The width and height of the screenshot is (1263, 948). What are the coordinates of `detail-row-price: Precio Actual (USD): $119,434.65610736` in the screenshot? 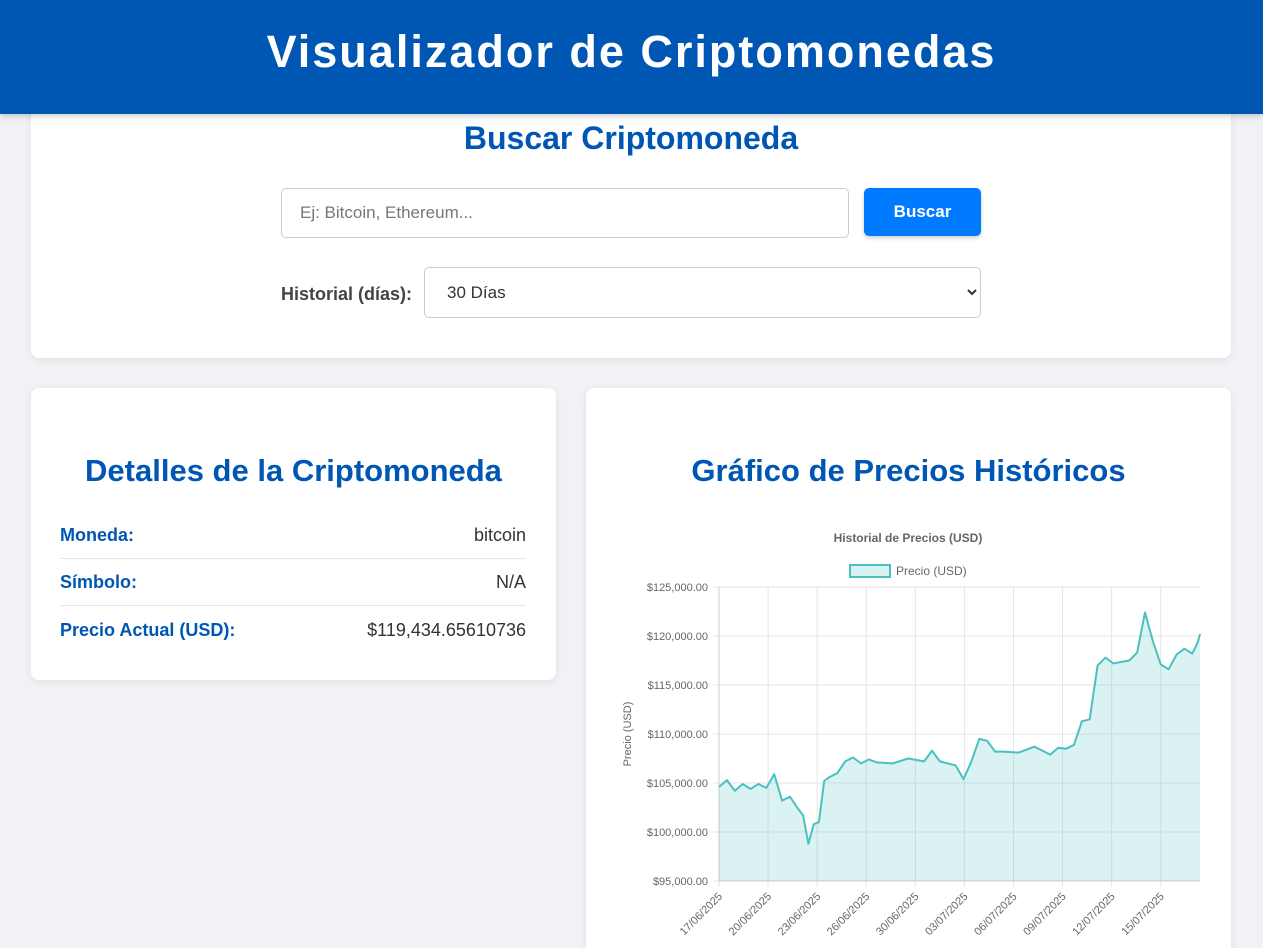 It's located at (293, 630).